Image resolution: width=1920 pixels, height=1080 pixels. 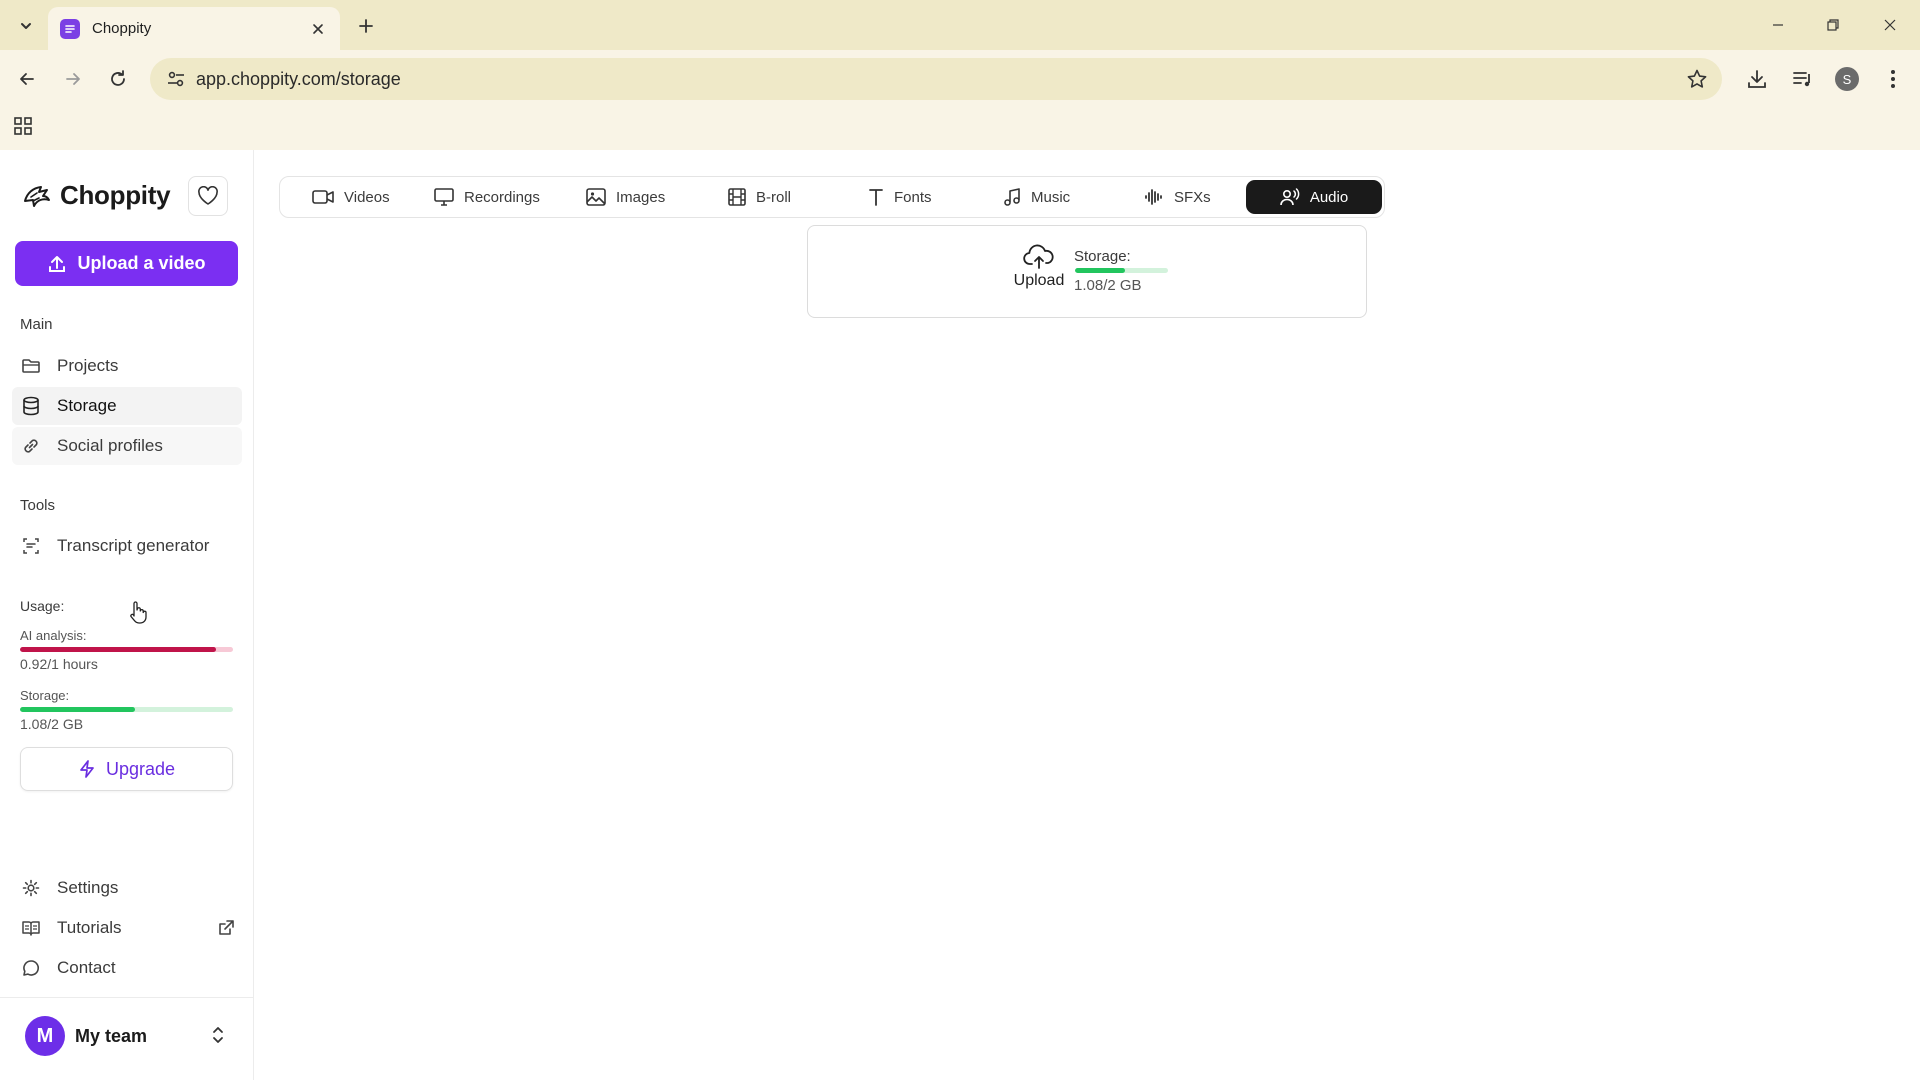 I want to click on cloud-upload-icon, so click(x=1038, y=256).